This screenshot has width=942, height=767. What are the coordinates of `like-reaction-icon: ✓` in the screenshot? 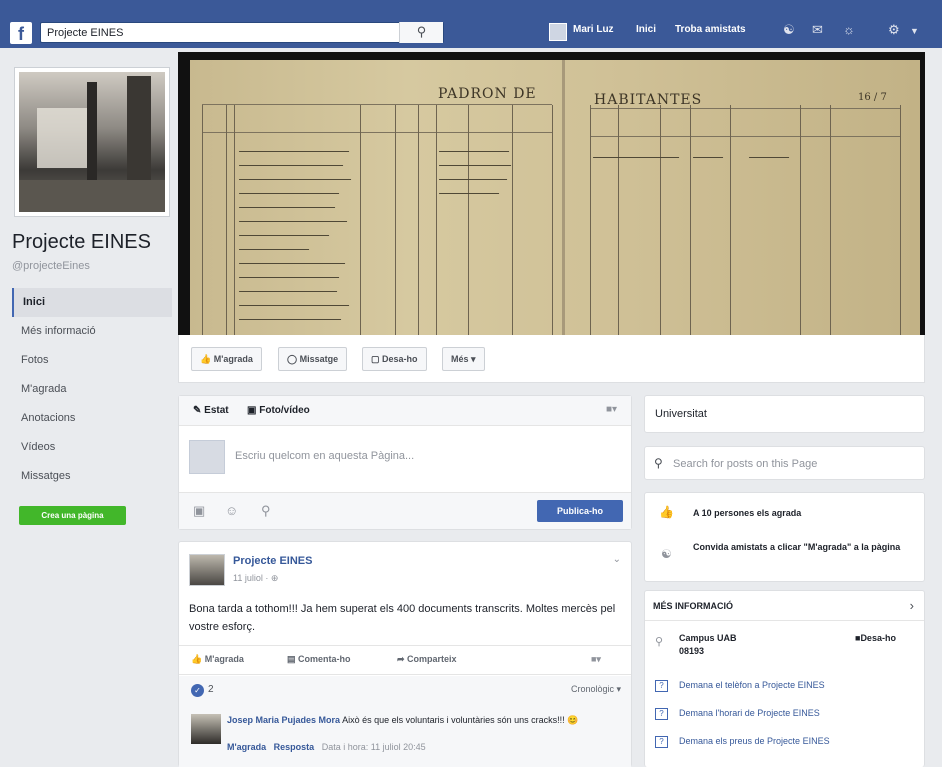 It's located at (197, 690).